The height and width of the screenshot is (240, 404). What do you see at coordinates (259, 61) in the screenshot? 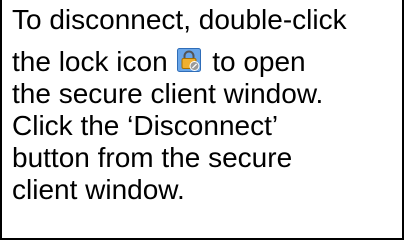
I see `instruction-line-2-end: to open` at bounding box center [259, 61].